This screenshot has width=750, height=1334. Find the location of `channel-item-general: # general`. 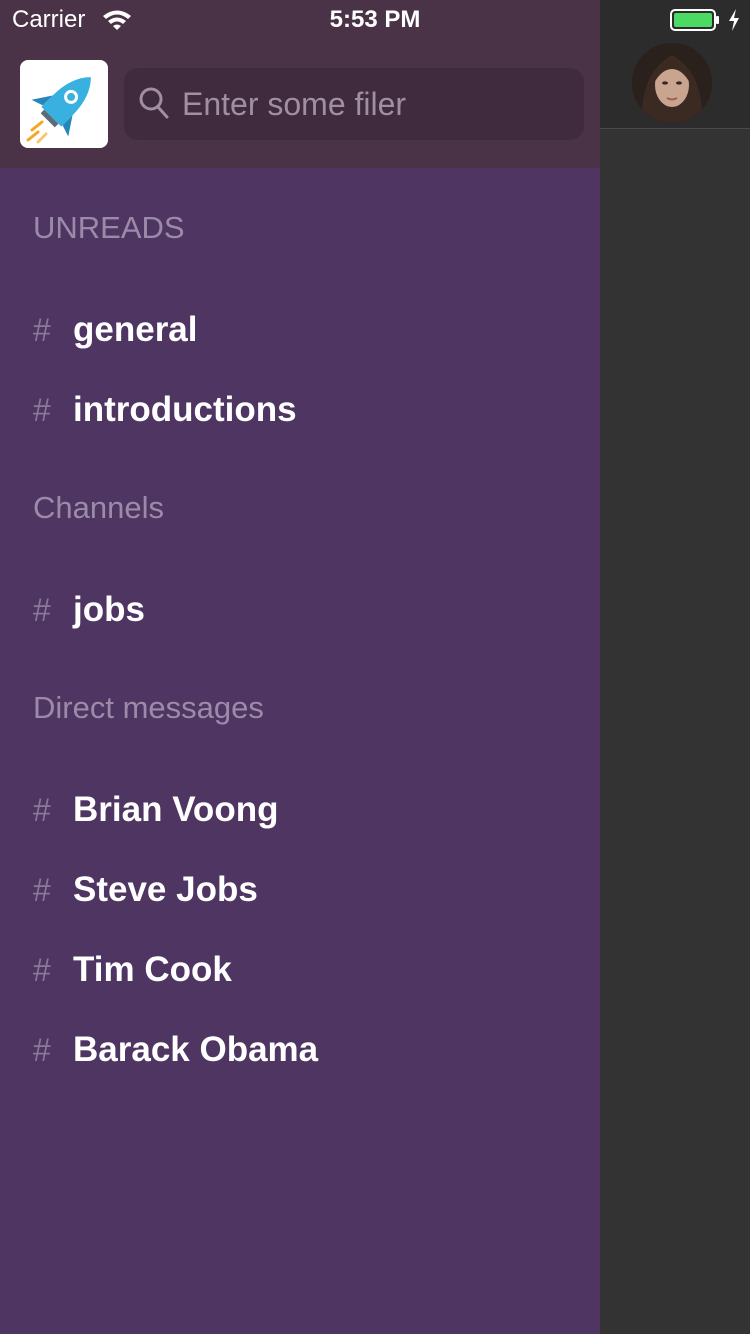

channel-item-general: # general is located at coordinates (303, 332).